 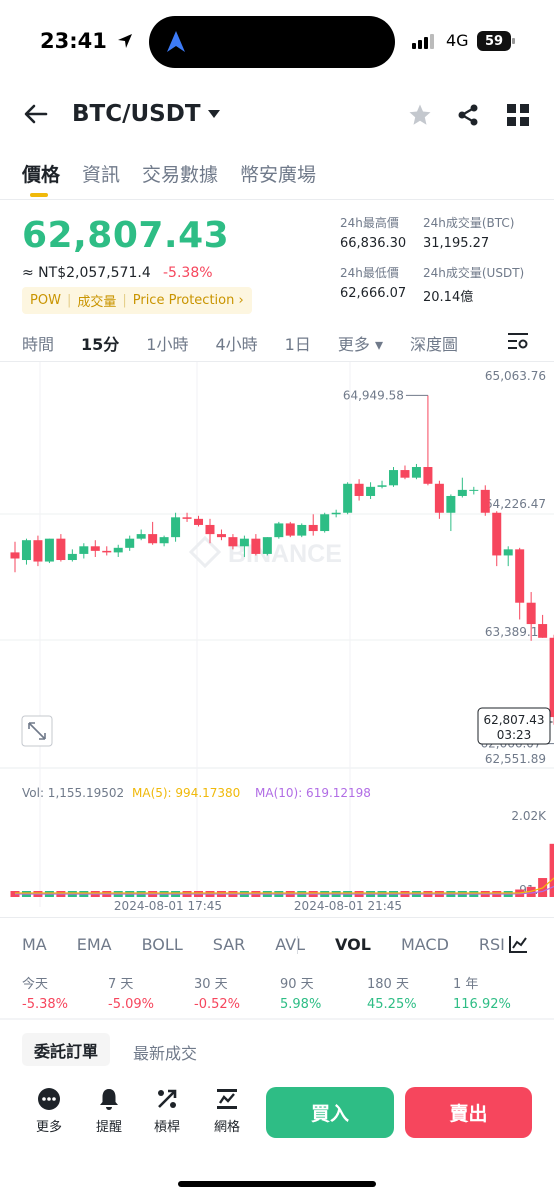 What do you see at coordinates (96, 300) in the screenshot?
I see `tag-volume: 成交量` at bounding box center [96, 300].